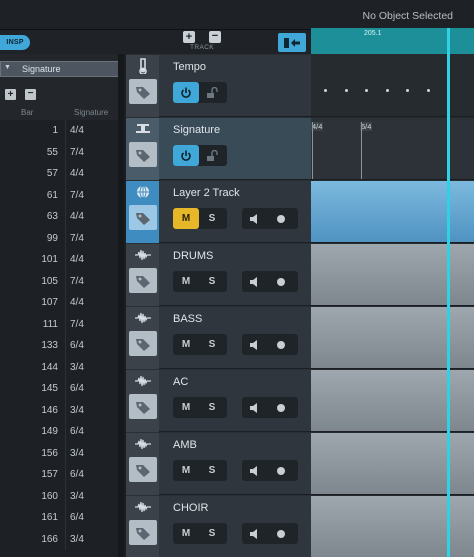  I want to click on column-divider, so click(65, 131).